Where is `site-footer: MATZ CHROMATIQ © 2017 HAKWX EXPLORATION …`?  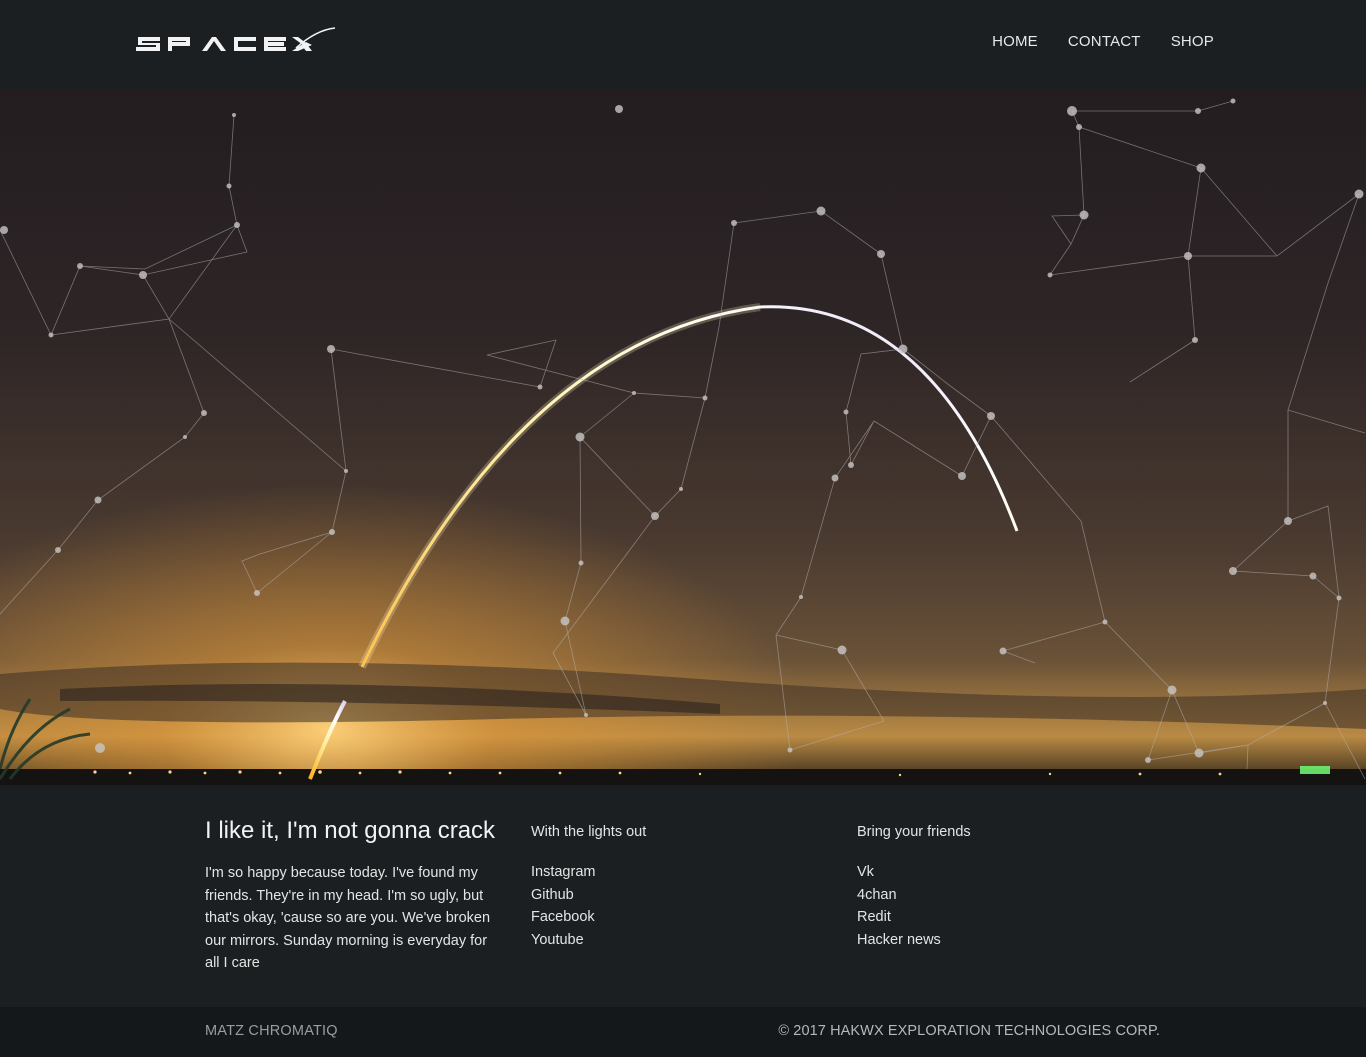 site-footer: MATZ CHROMATIQ © 2017 HAKWX EXPLORATION … is located at coordinates (683, 1032).